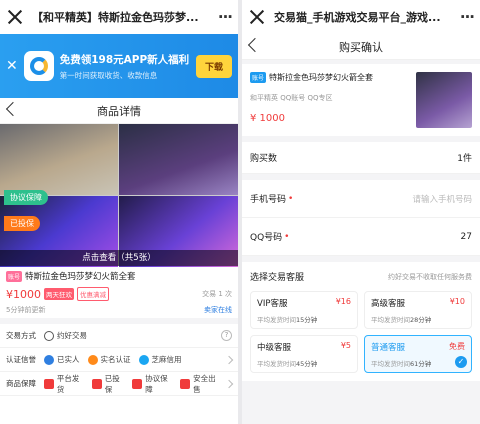 The height and width of the screenshot is (424, 480). What do you see at coordinates (457, 346) in the screenshot?
I see `service-fee: 免费` at bounding box center [457, 346].